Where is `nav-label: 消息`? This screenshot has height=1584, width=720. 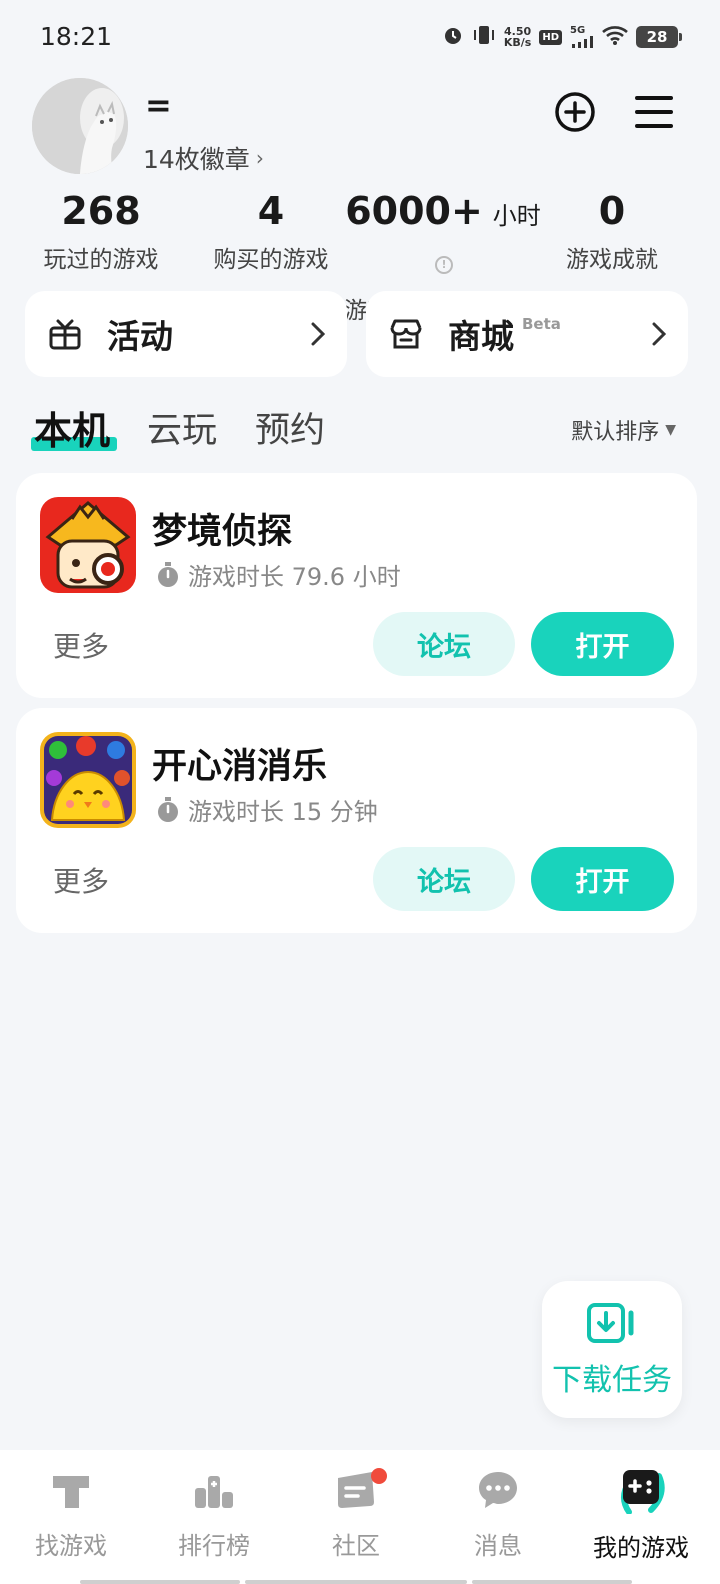 nav-label: 消息 is located at coordinates (498, 1546).